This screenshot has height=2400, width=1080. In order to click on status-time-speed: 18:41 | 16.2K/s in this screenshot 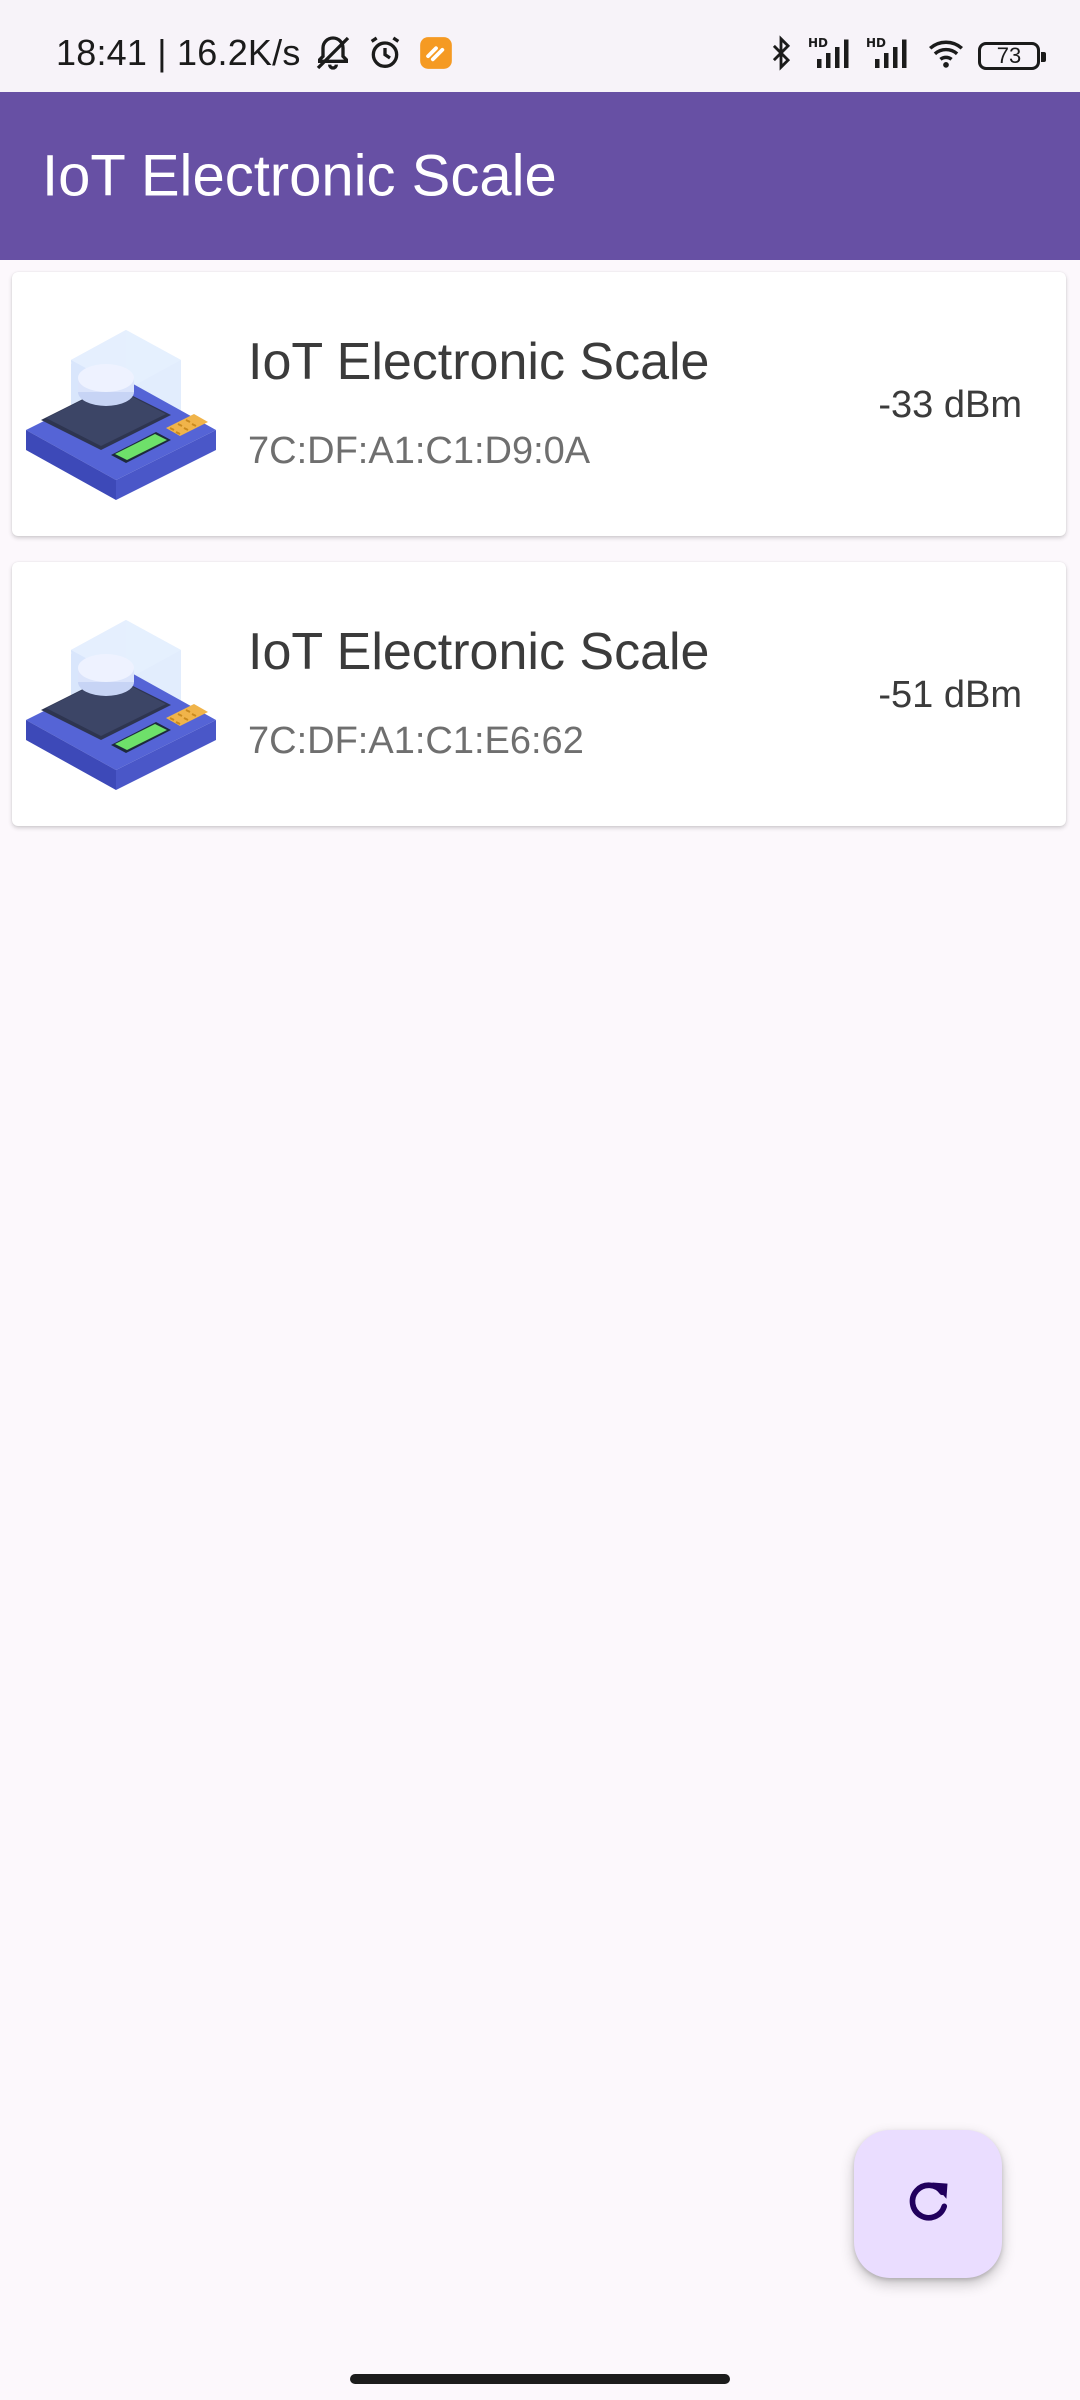, I will do `click(178, 52)`.